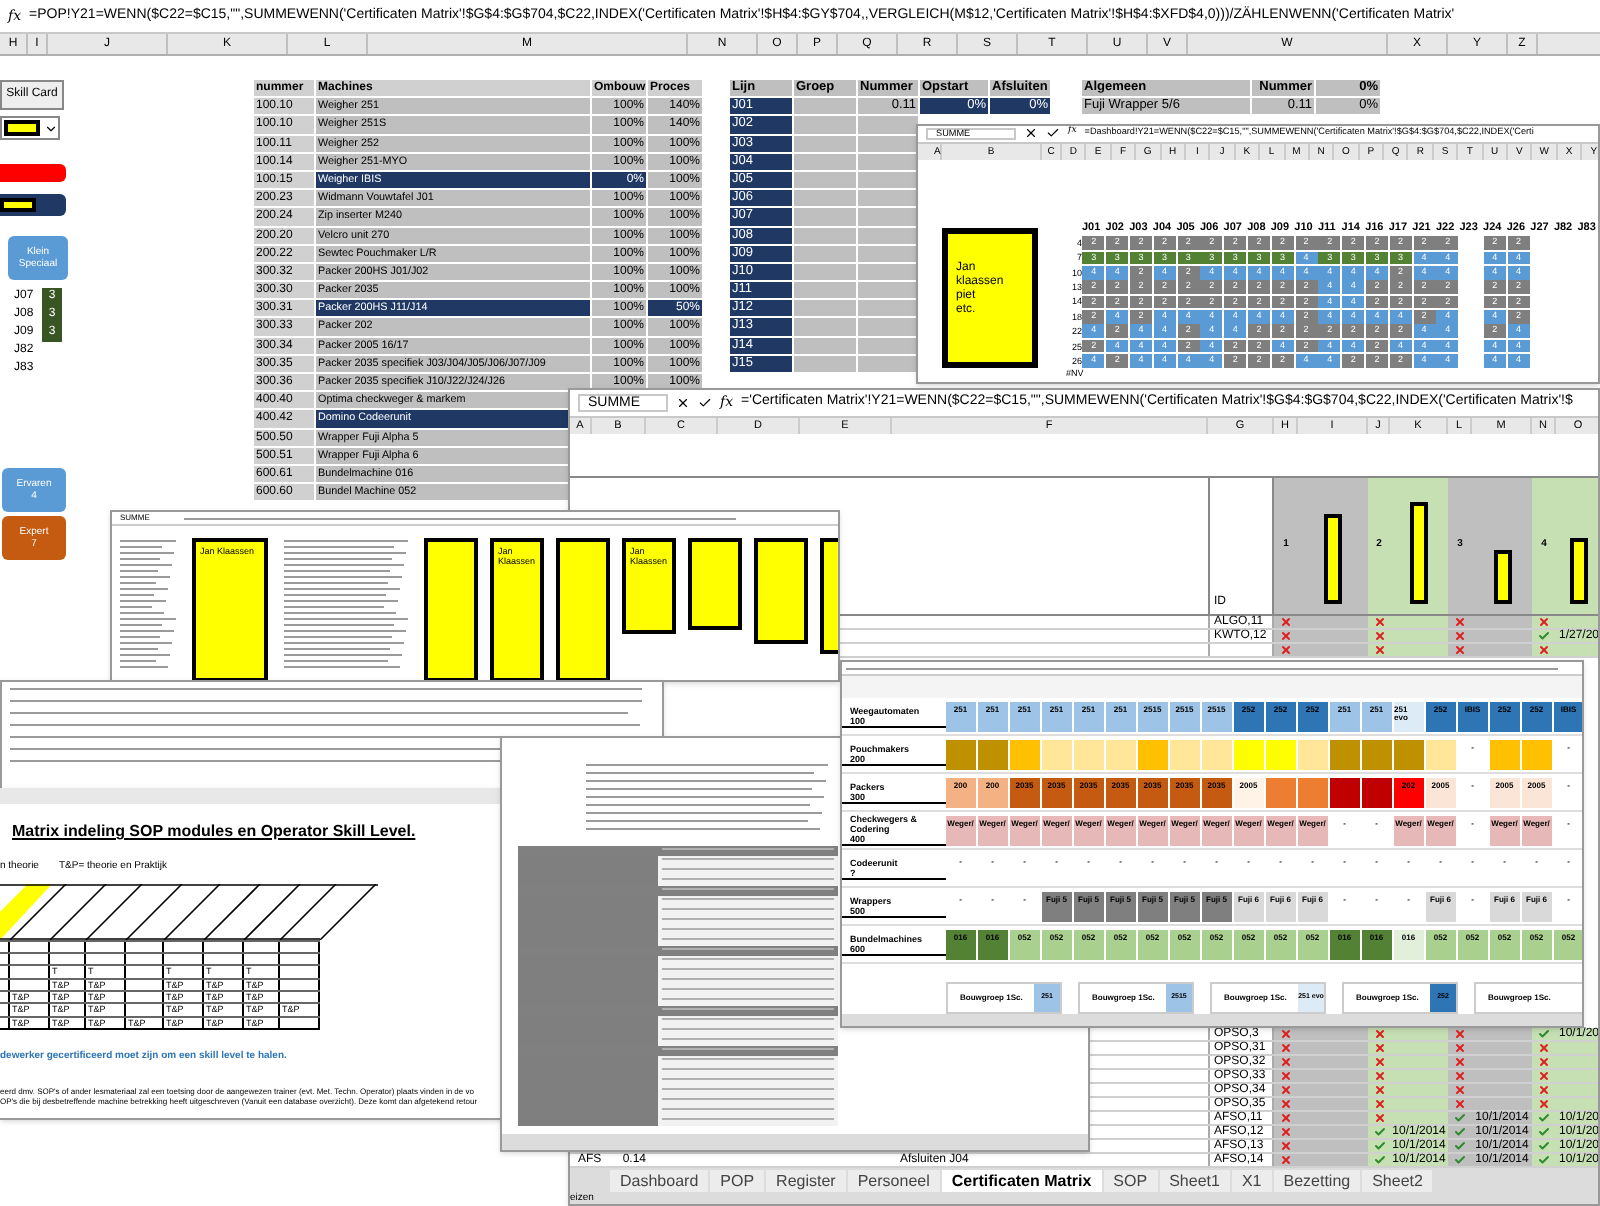 Image resolution: width=1600 pixels, height=1206 pixels. What do you see at coordinates (1251, 1181) in the screenshot?
I see `sheet-tab: X1` at bounding box center [1251, 1181].